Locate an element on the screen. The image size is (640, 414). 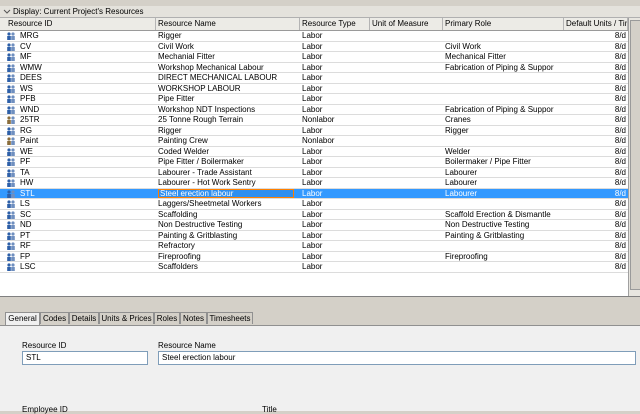
column-header-default-units: Default Units / Time is located at coordinates (596, 24).